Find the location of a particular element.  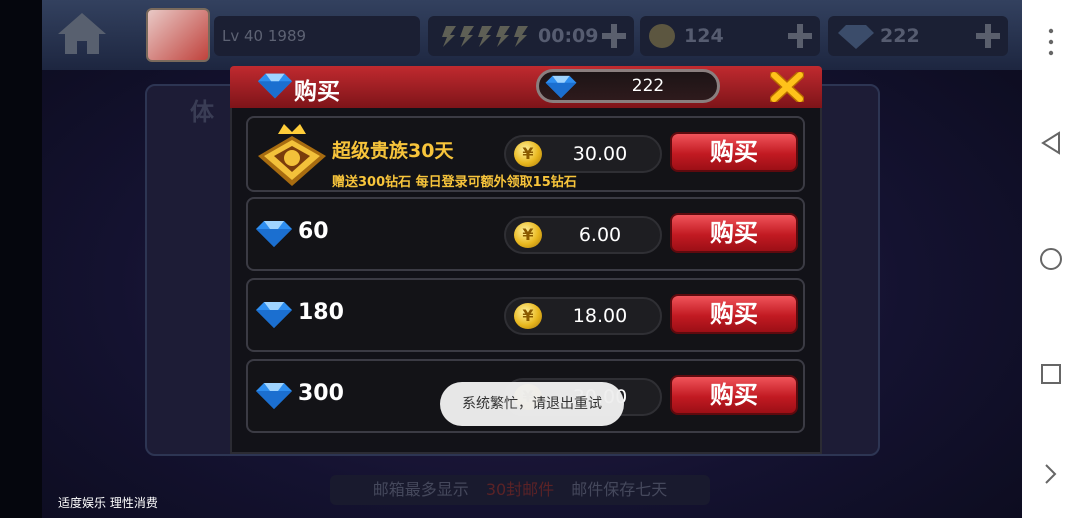

level-label: Lv 40 1989 is located at coordinates (317, 36).